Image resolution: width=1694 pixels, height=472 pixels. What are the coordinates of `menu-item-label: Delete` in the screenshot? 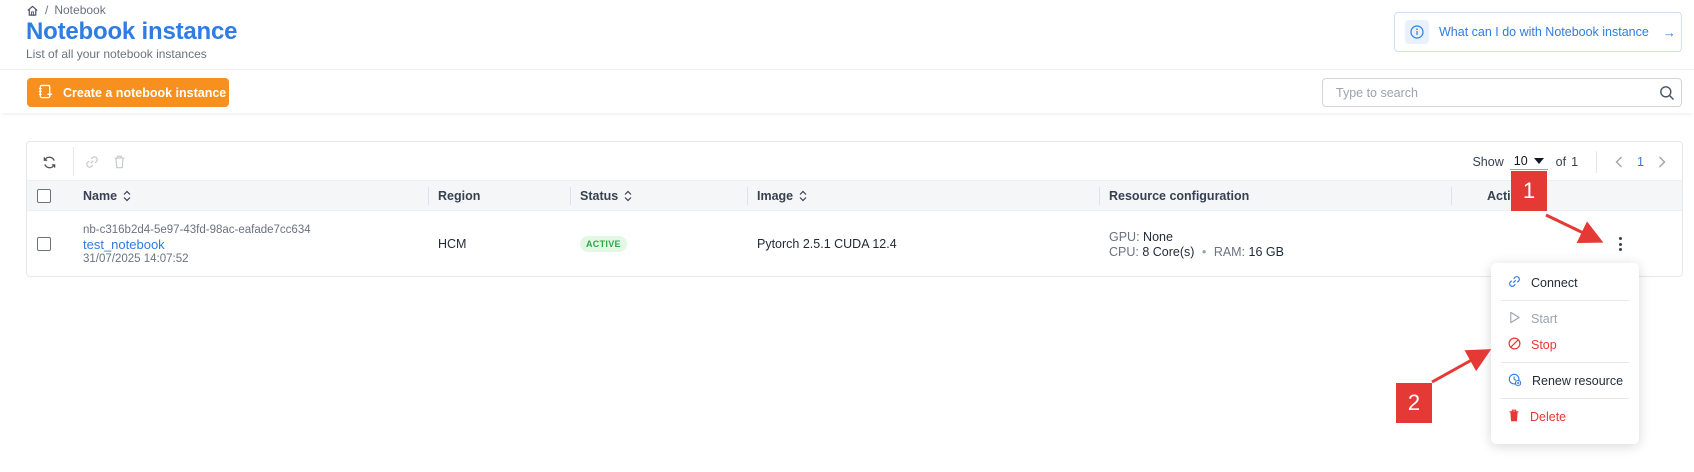 It's located at (1548, 417).